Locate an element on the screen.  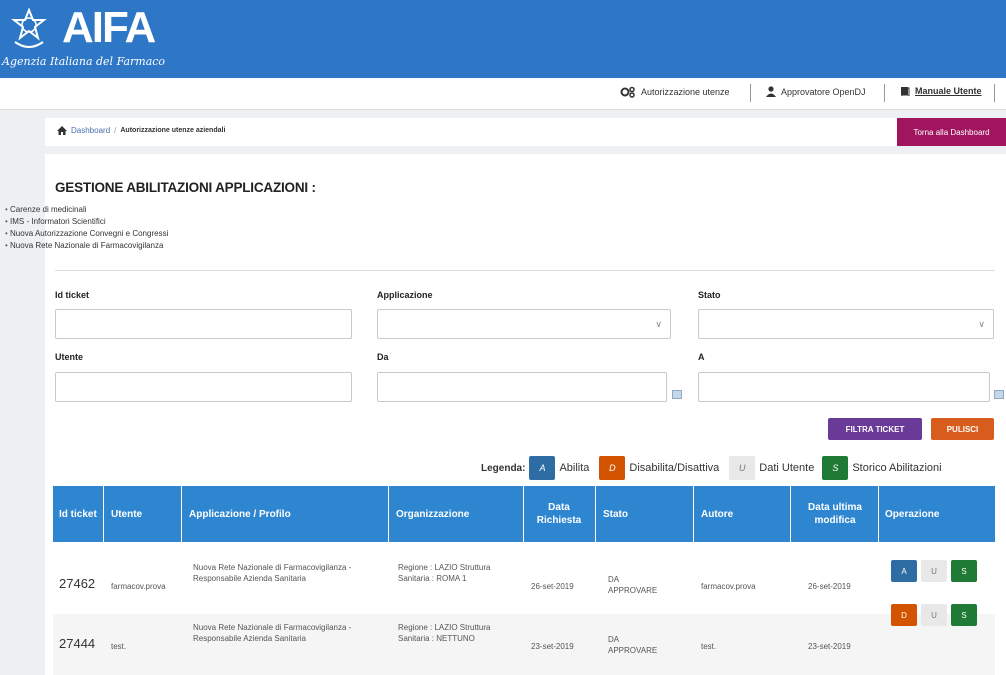
column-header: Organizzazione is located at coordinates (461, 514).